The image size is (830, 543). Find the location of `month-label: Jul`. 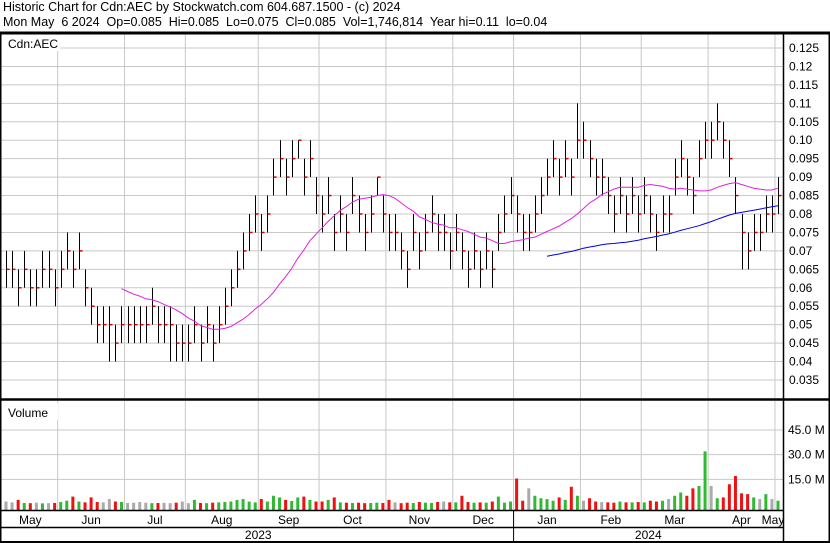

month-label: Jul is located at coordinates (154, 520).